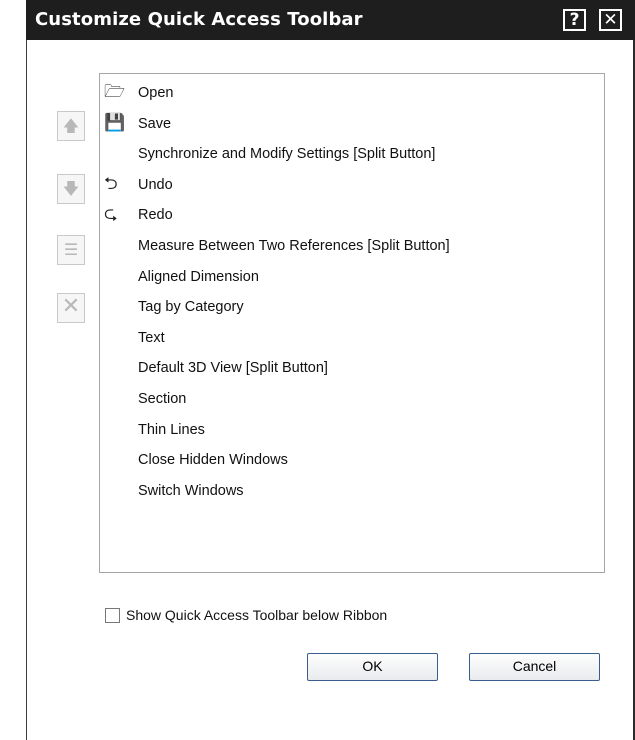 The width and height of the screenshot is (635, 740). Describe the element at coordinates (155, 184) in the screenshot. I see `list-item-label: Undo` at that location.